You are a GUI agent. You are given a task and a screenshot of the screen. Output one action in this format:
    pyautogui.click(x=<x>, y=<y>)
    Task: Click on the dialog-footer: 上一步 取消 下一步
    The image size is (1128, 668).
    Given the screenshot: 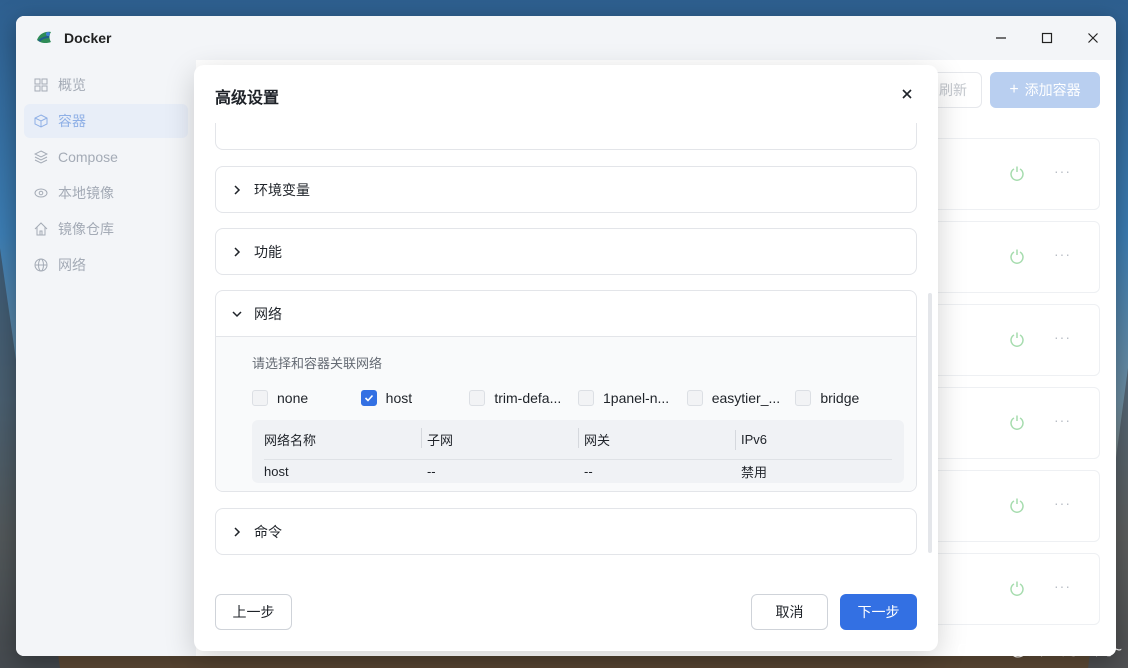 What is the action you would take?
    pyautogui.click(x=566, y=612)
    